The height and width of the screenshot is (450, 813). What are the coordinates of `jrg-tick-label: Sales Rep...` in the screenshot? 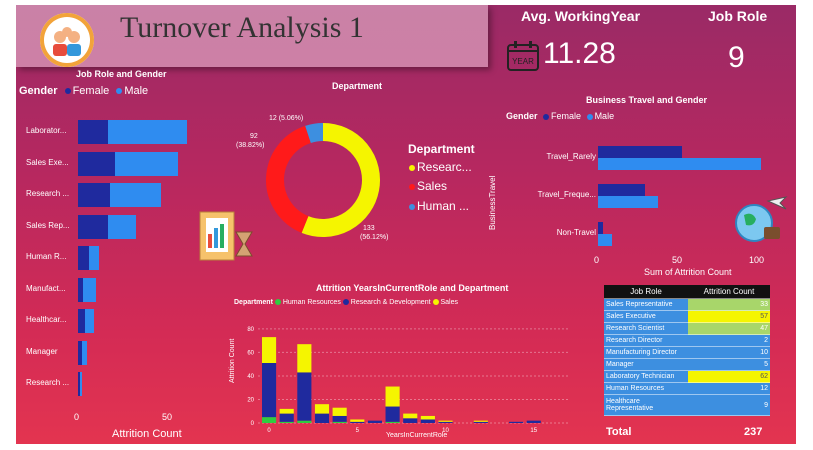 It's located at (48, 225).